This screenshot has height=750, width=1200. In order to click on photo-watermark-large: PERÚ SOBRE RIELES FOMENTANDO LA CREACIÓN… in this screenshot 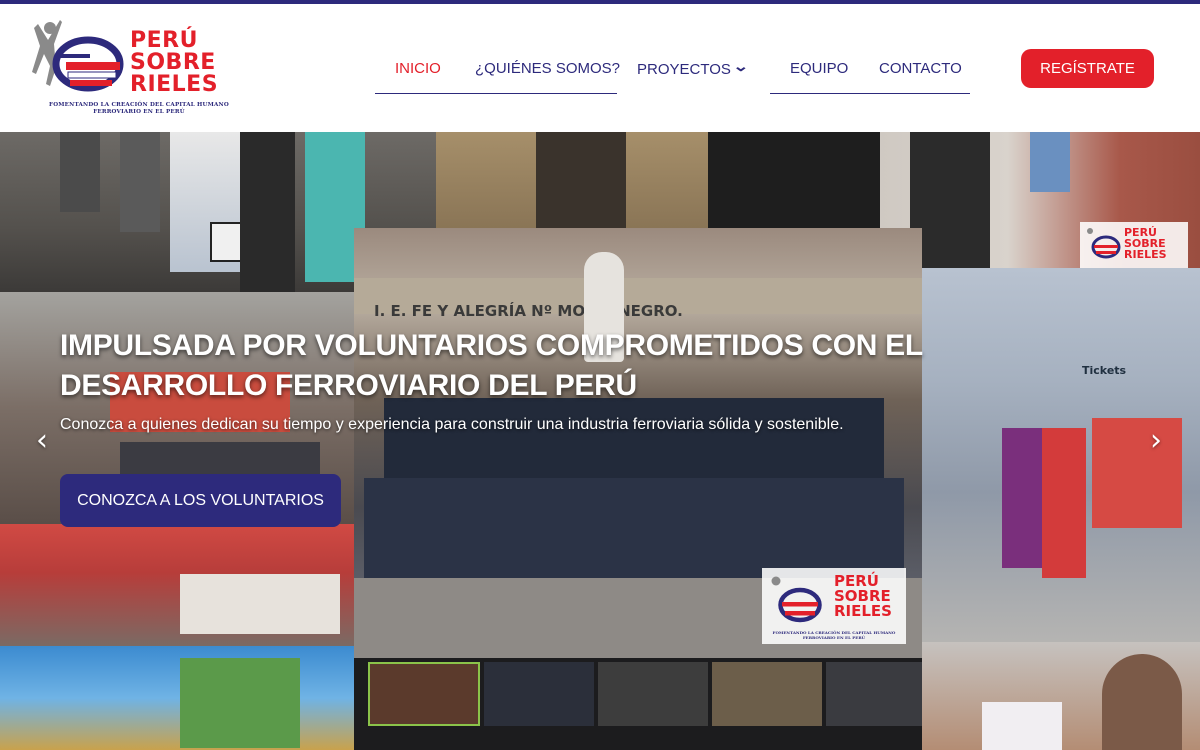, I will do `click(834, 606)`.